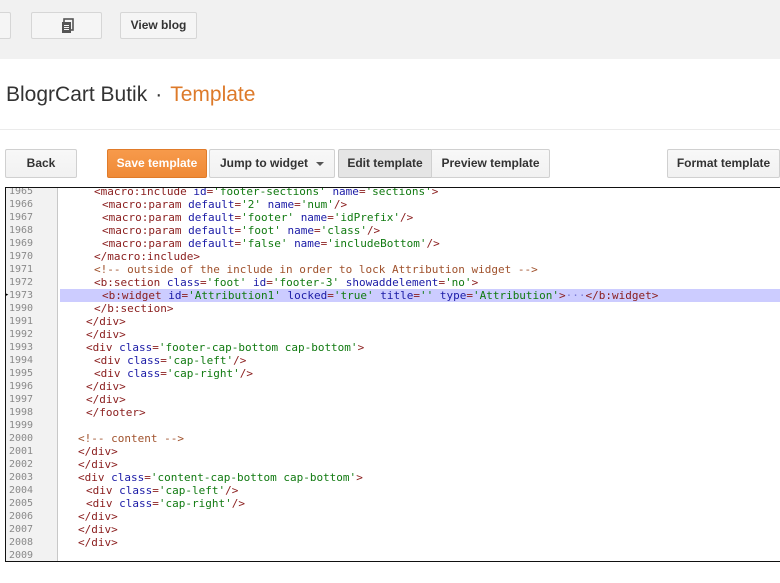  What do you see at coordinates (21, 503) in the screenshot?
I see `line-number: 2005` at bounding box center [21, 503].